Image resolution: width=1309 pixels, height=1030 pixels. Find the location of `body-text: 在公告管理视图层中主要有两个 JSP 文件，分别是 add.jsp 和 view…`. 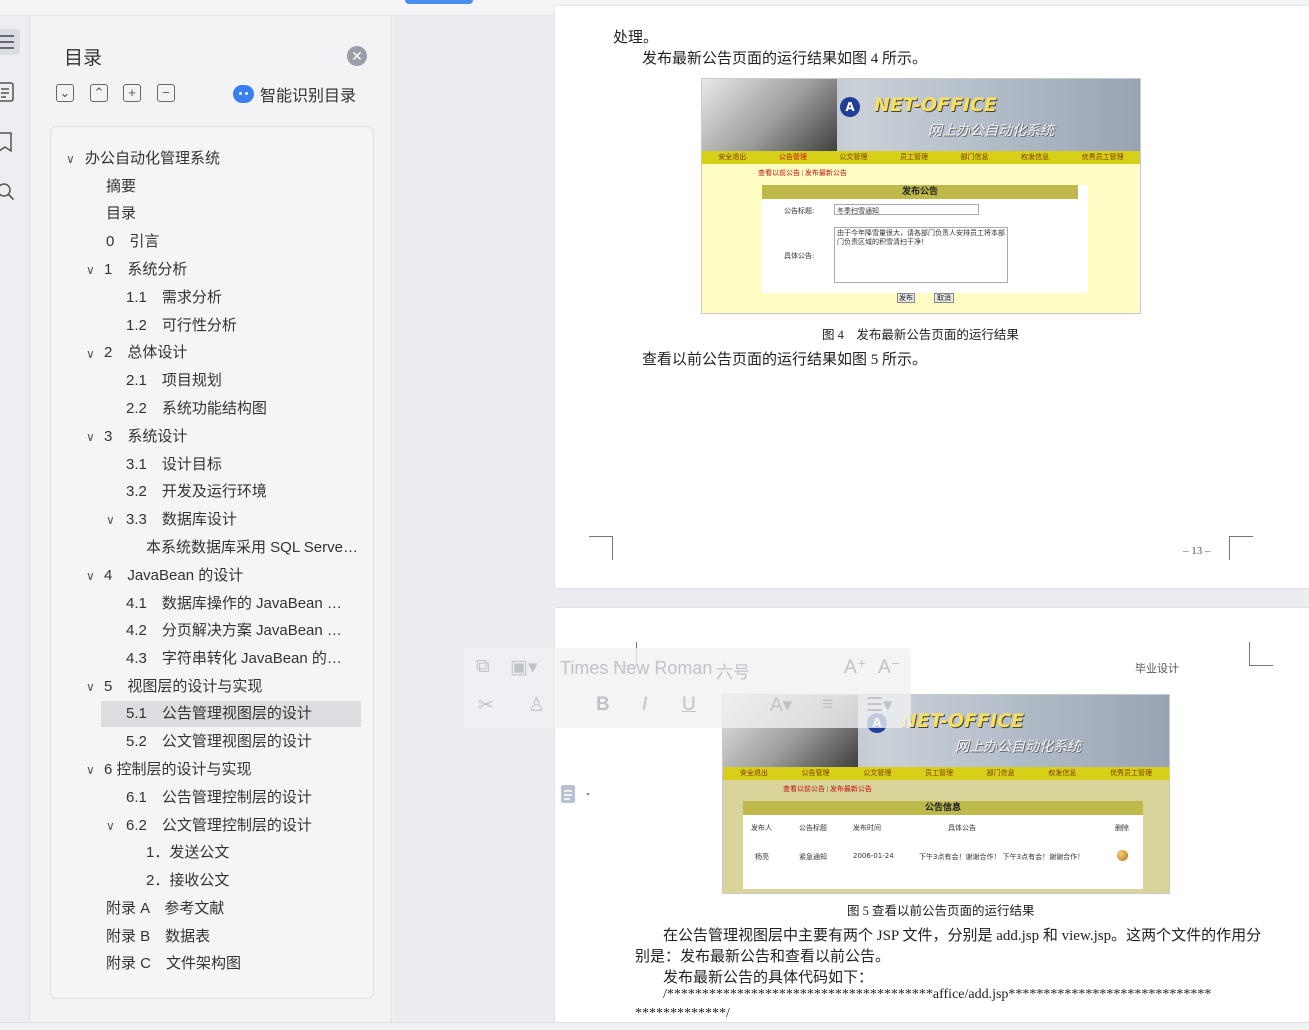

body-text: 在公告管理视图层中主要有两个 JSP 文件，分别是 add.jsp 和 view… is located at coordinates (962, 936).